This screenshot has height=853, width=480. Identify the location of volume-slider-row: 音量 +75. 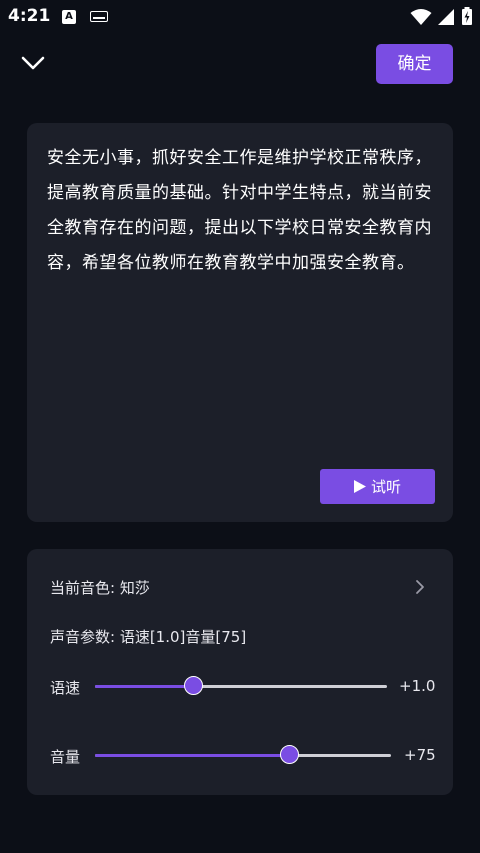
(240, 755).